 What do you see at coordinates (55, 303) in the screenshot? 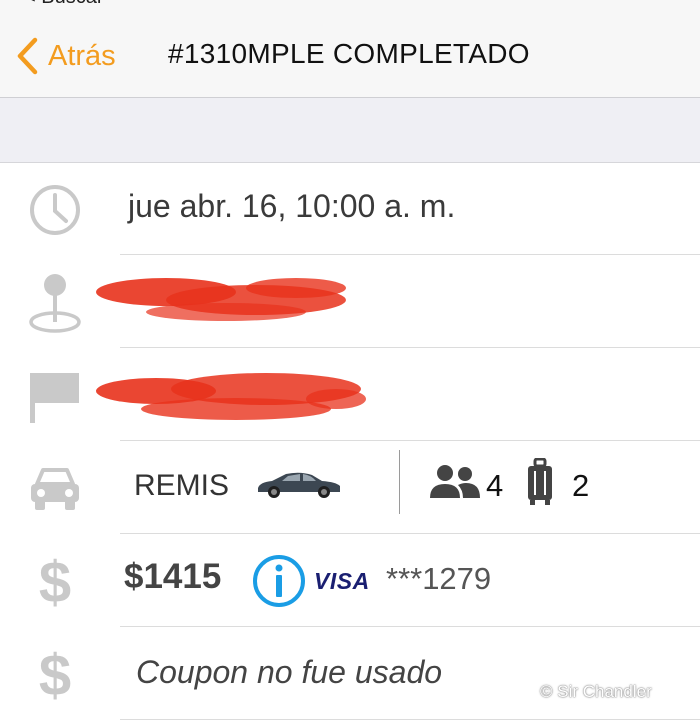
I see `map-pin-icon` at bounding box center [55, 303].